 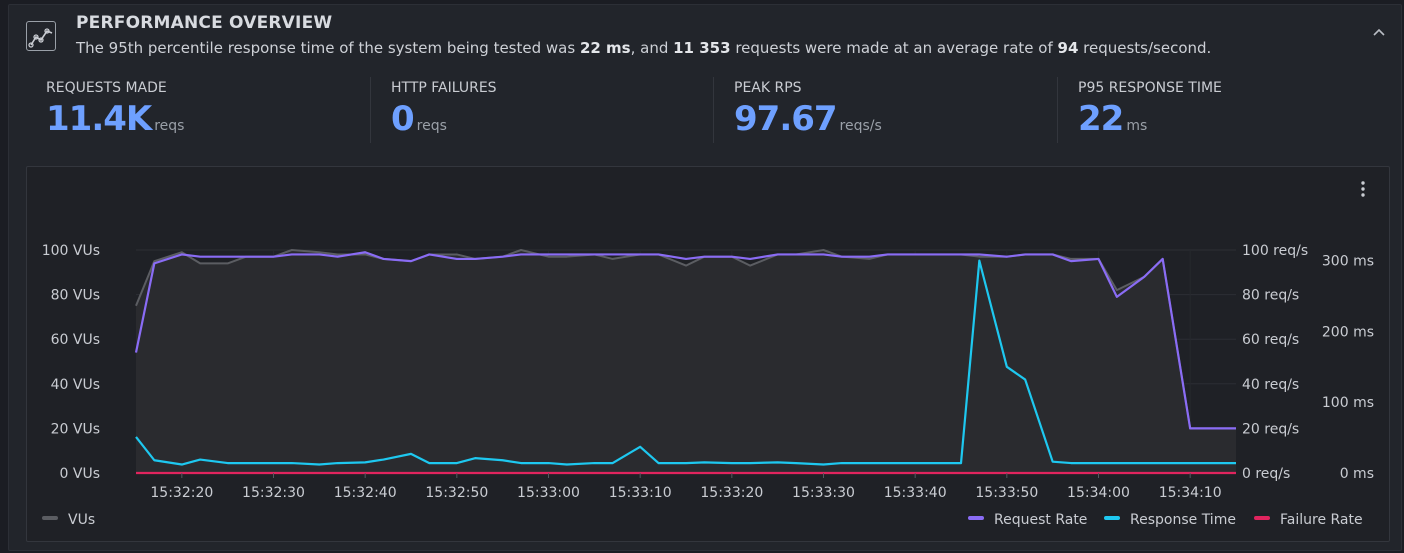 What do you see at coordinates (106, 88) in the screenshot?
I see `stat-label: REQUESTS MADE` at bounding box center [106, 88].